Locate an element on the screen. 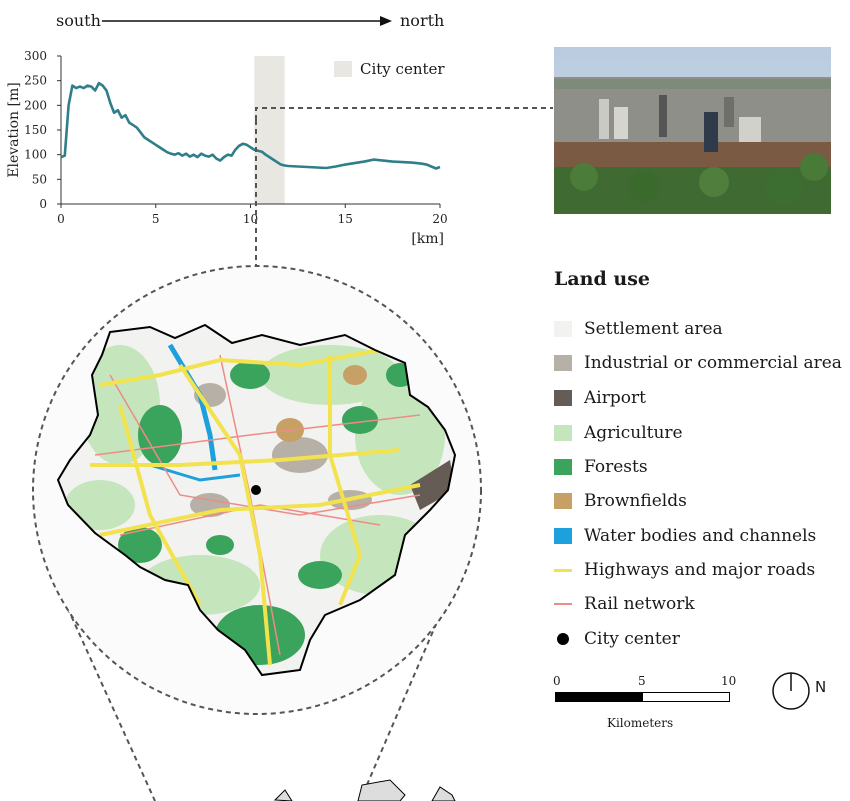 This screenshot has width=850, height=801. legend-item-label: Airport is located at coordinates (615, 398).